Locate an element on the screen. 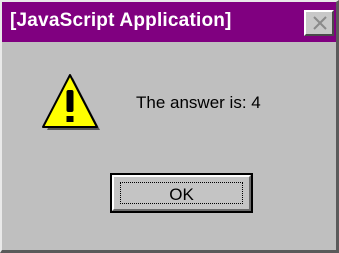 Image resolution: width=339 pixels, height=253 pixels. window-title: [JavaScript Application] is located at coordinates (121, 20).